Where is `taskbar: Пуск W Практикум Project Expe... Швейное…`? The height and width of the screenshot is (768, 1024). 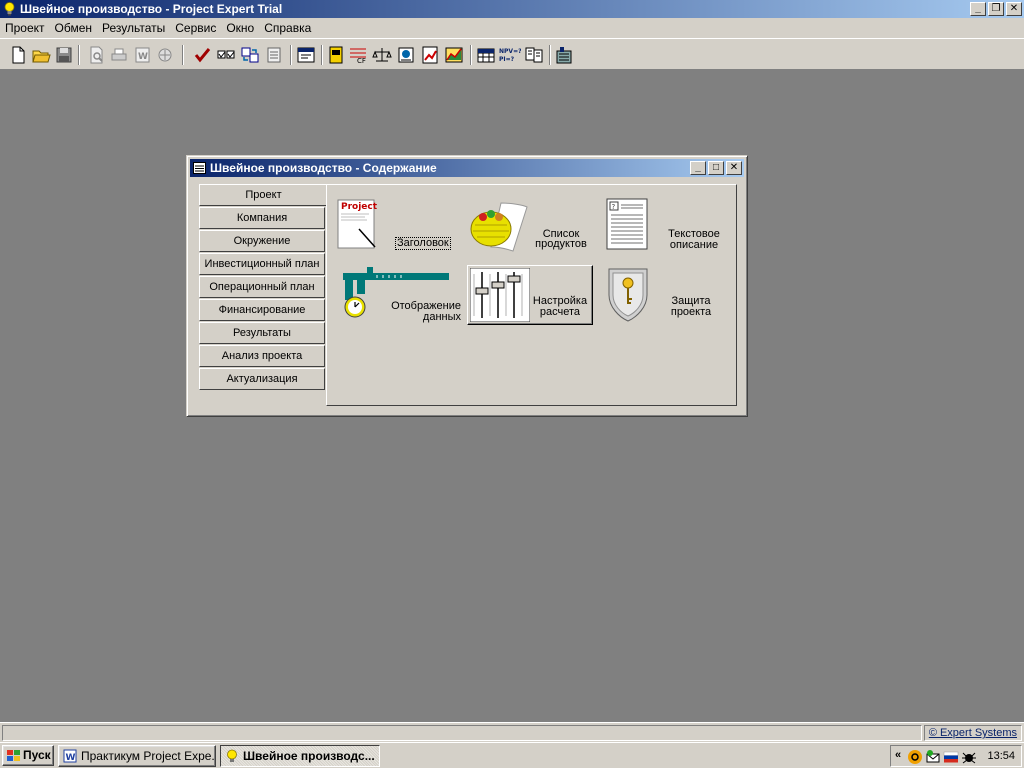
taskbar: Пуск W Практикум Project Expe... Швейное… is located at coordinates (512, 755).